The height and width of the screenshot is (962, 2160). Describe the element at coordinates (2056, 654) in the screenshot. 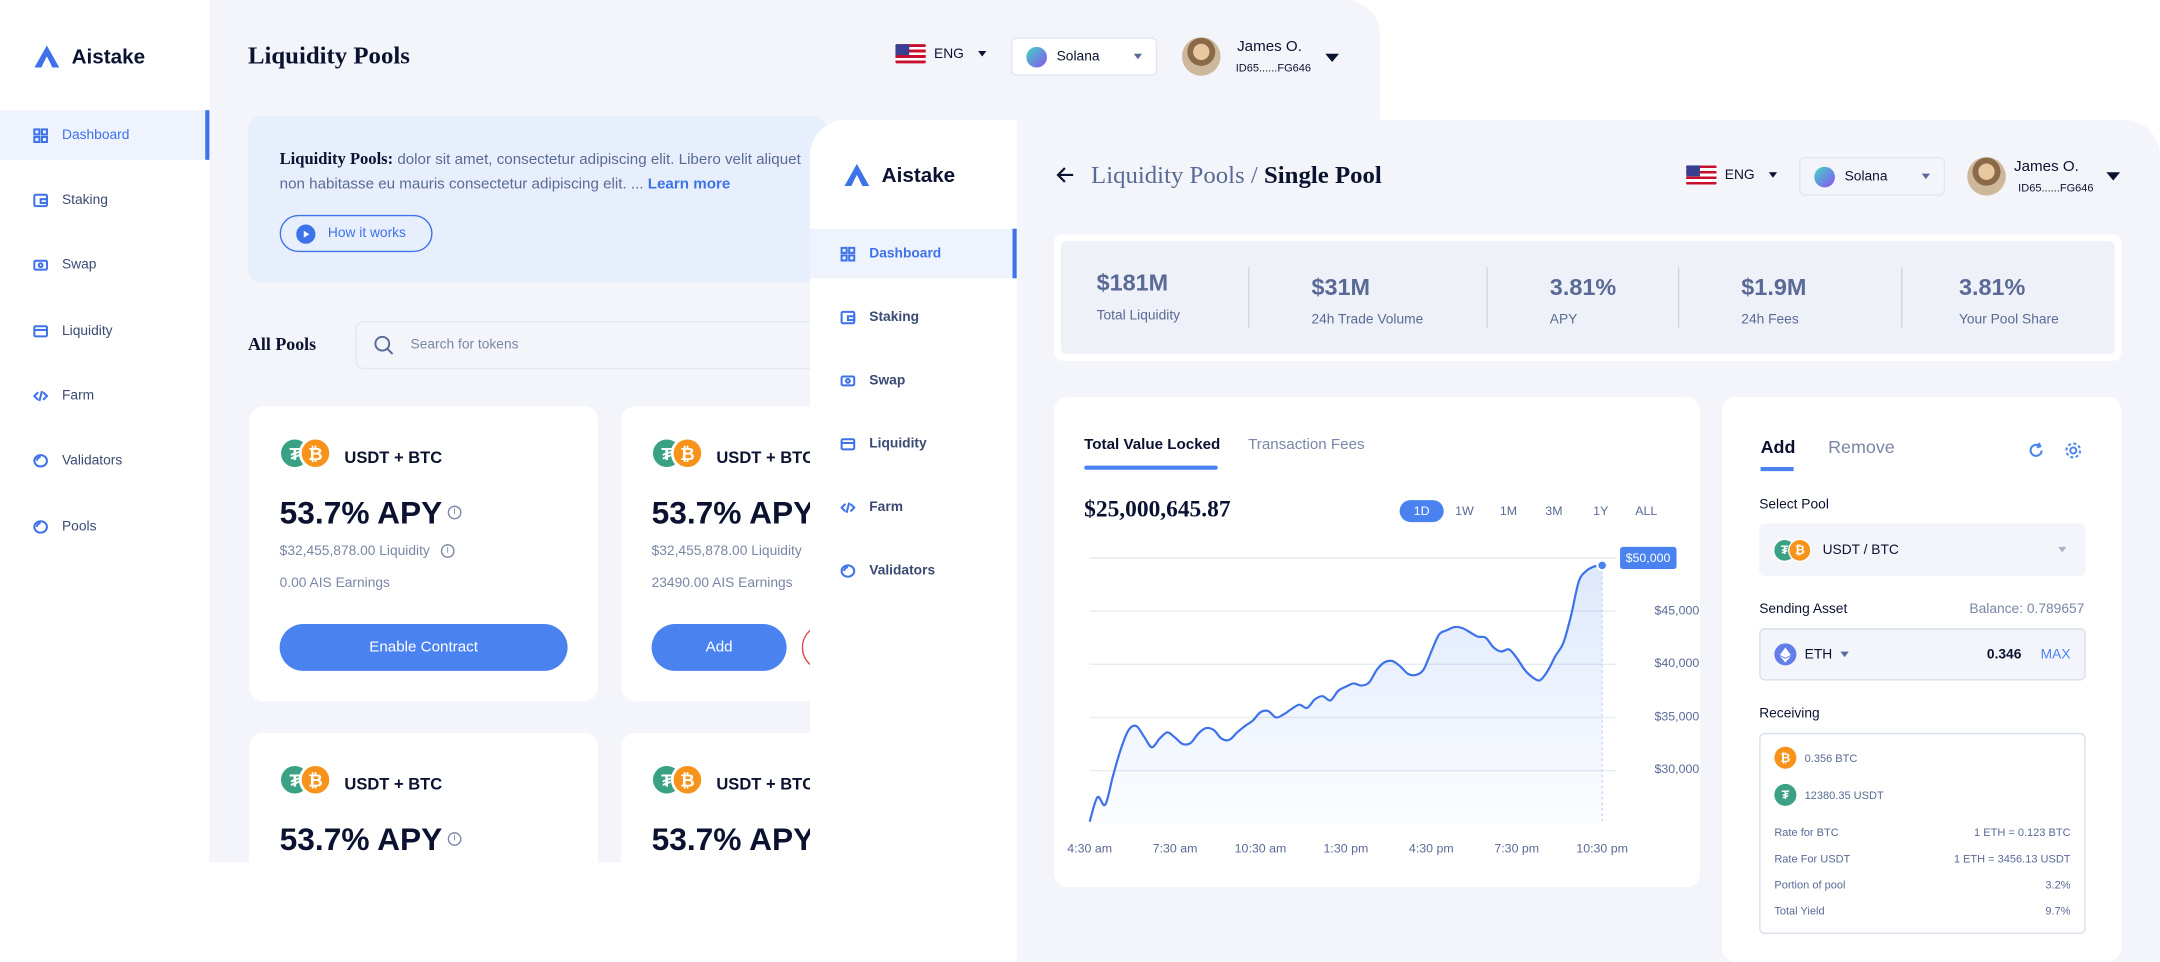

I see `max-button: MAX` at that location.